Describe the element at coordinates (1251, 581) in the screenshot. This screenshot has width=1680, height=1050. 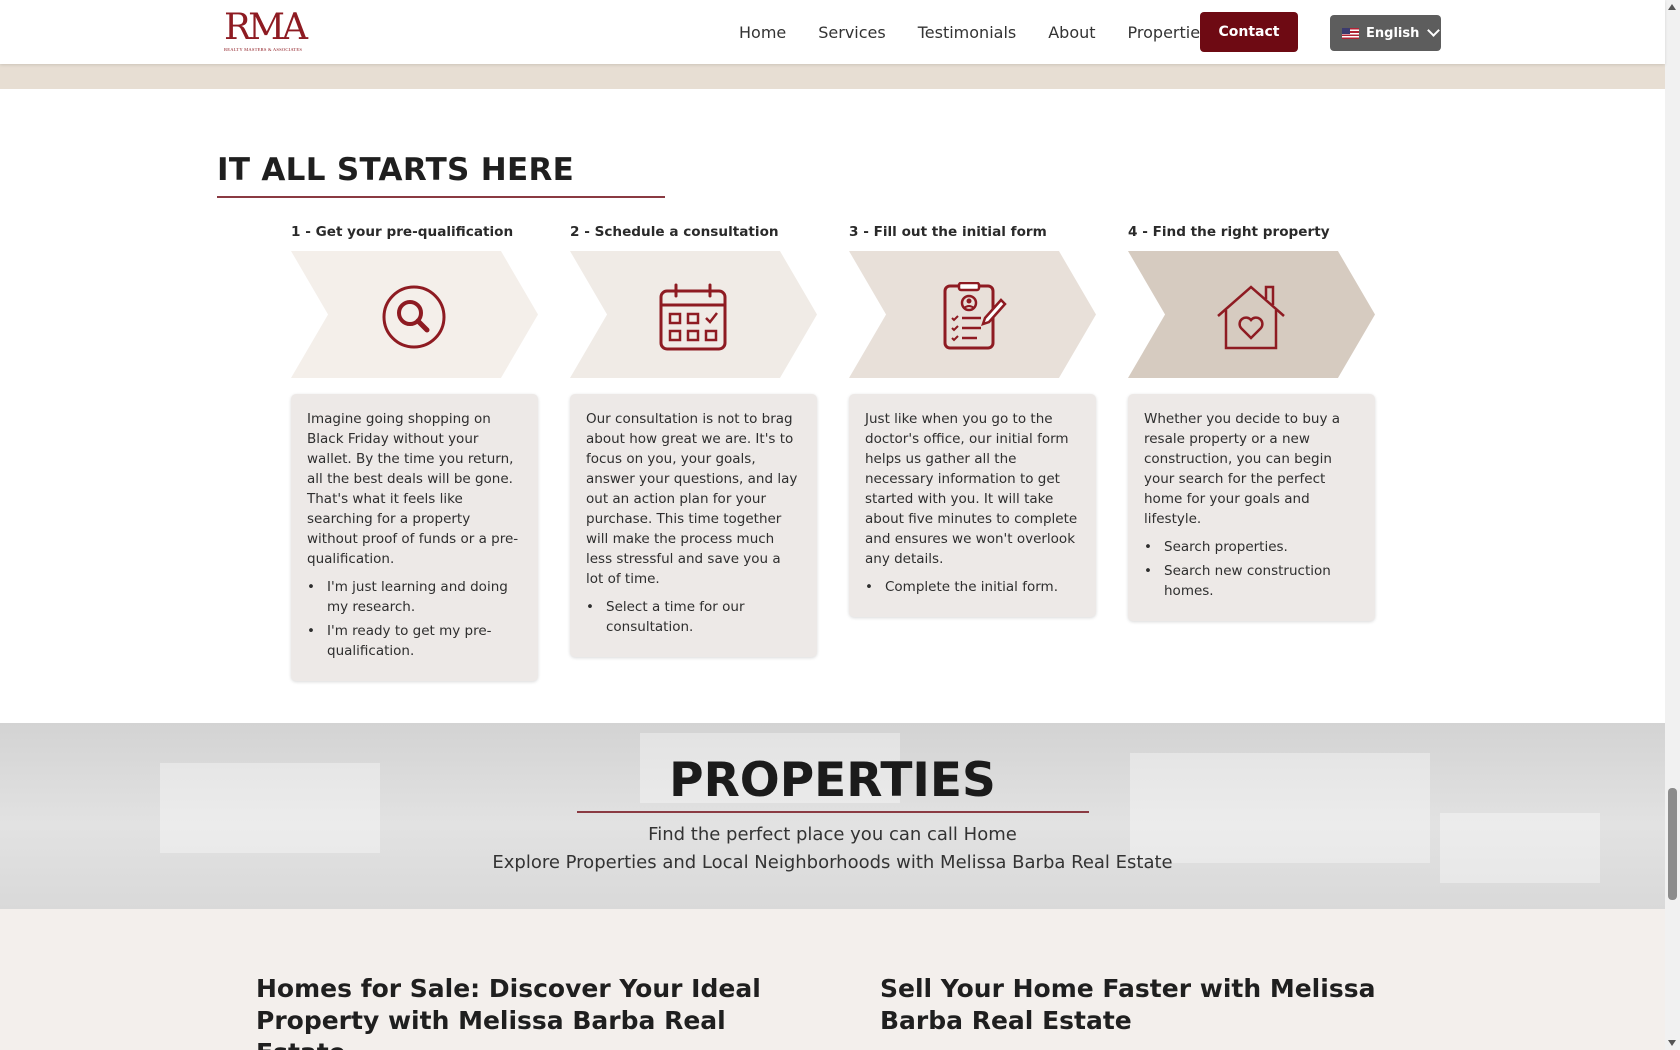
I see `bullet-item: Search new construction homes.` at that location.